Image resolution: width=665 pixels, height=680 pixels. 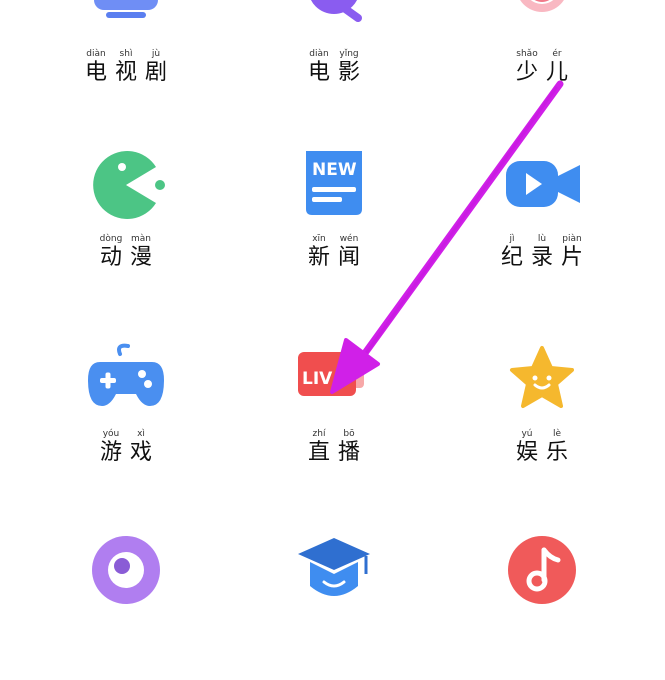 I want to click on category-anime: dòng 动 màn 漫, so click(x=126, y=220).